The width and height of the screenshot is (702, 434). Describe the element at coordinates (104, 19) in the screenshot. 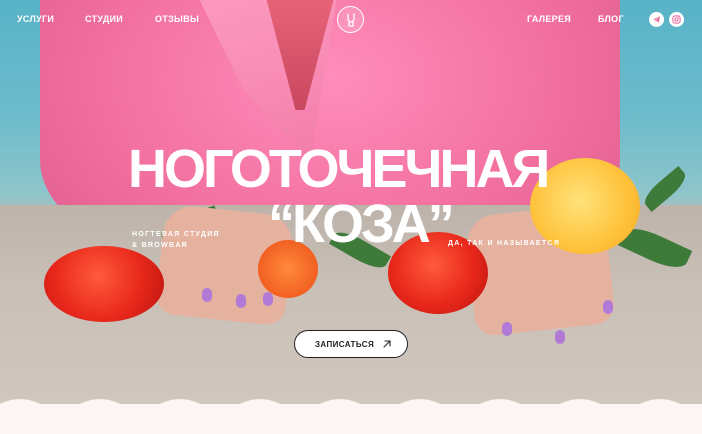

I see `nav-link-studios: СТУДИИ` at that location.